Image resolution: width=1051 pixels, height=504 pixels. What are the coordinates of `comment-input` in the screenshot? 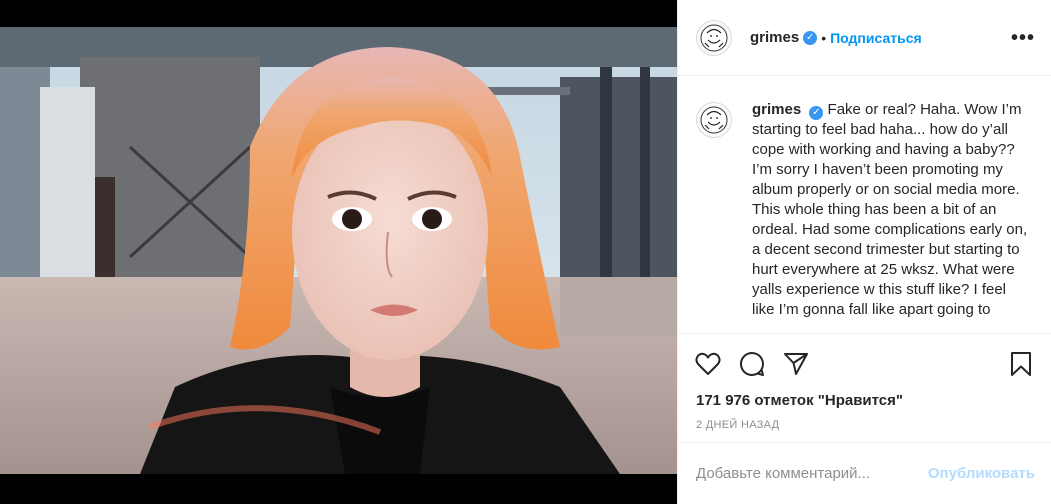 It's located at (812, 473).